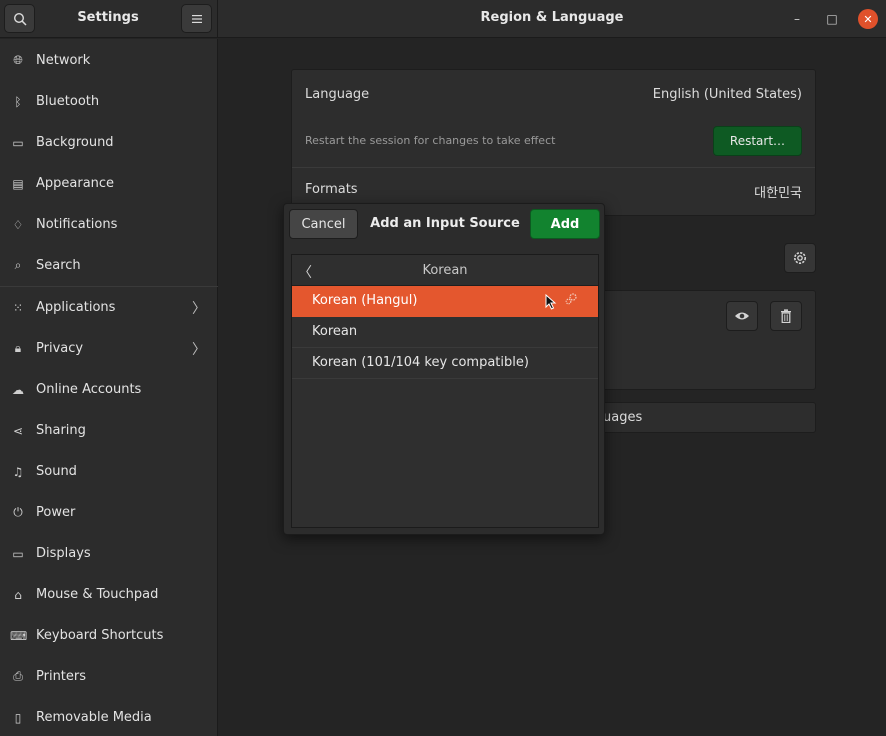  What do you see at coordinates (18, 183) in the screenshot?
I see `appearance-icon: ▤` at bounding box center [18, 183].